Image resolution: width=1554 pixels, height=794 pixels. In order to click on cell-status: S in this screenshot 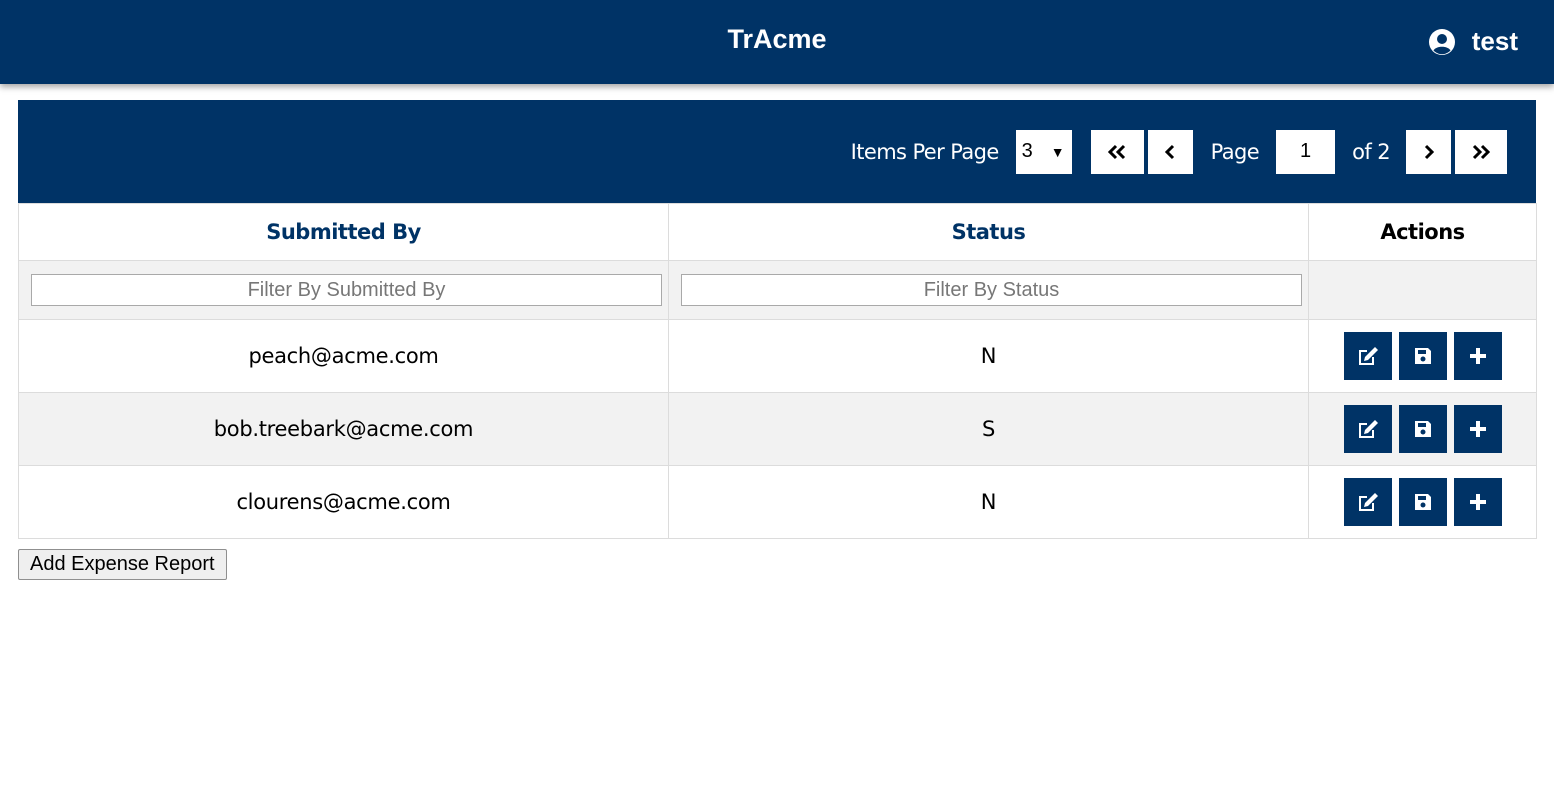, I will do `click(988, 429)`.